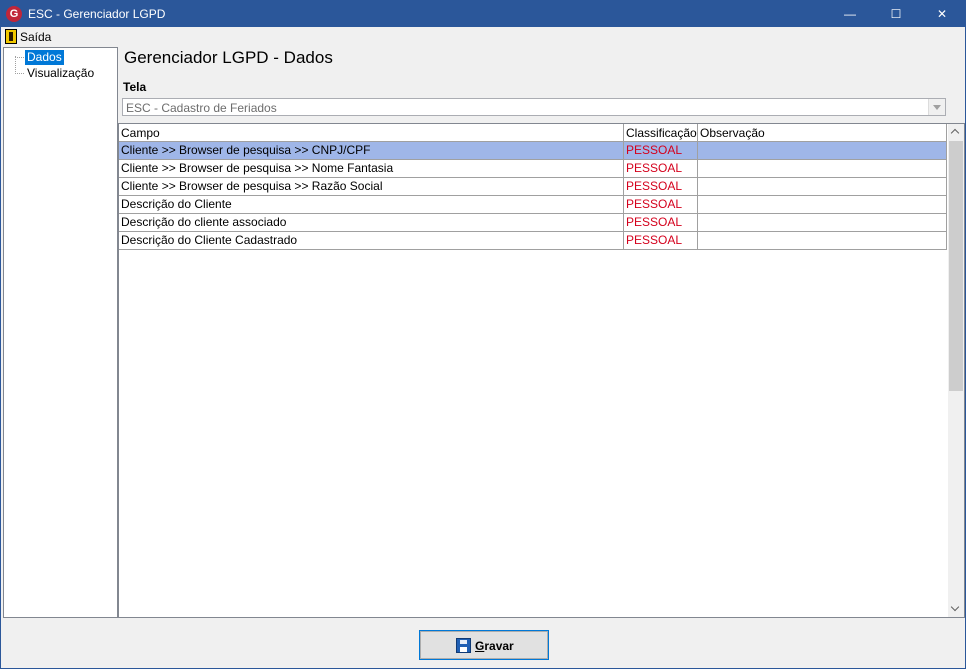 The height and width of the screenshot is (669, 966). What do you see at coordinates (534, 107) in the screenshot?
I see `screen-select: ESC - Cadastro de Feriados` at bounding box center [534, 107].